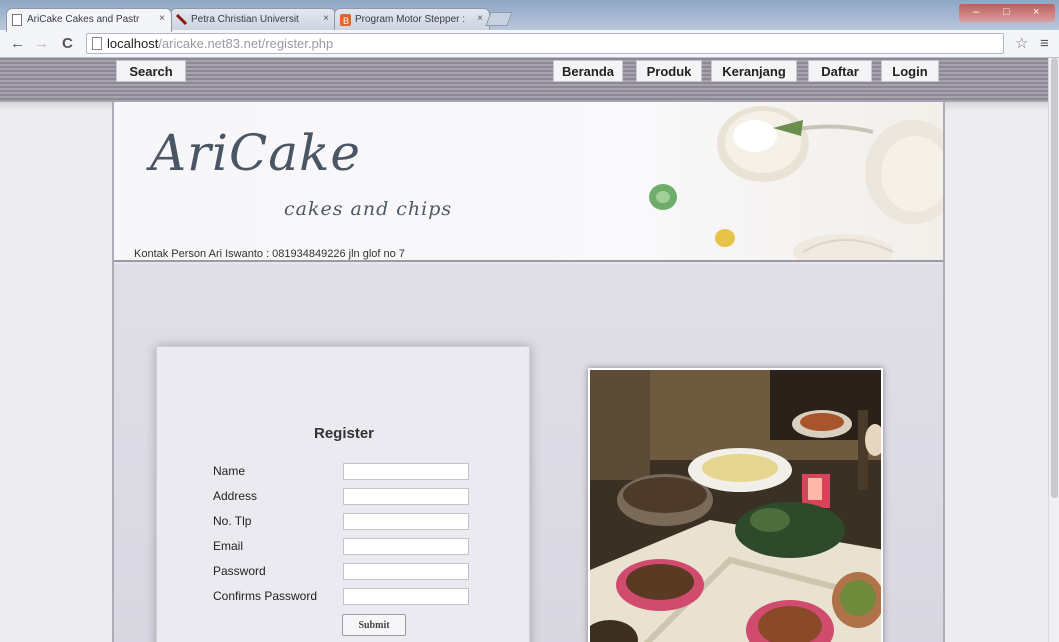 Image resolution: width=1059 pixels, height=642 pixels. Describe the element at coordinates (406, 571) in the screenshot. I see `password-field` at that location.